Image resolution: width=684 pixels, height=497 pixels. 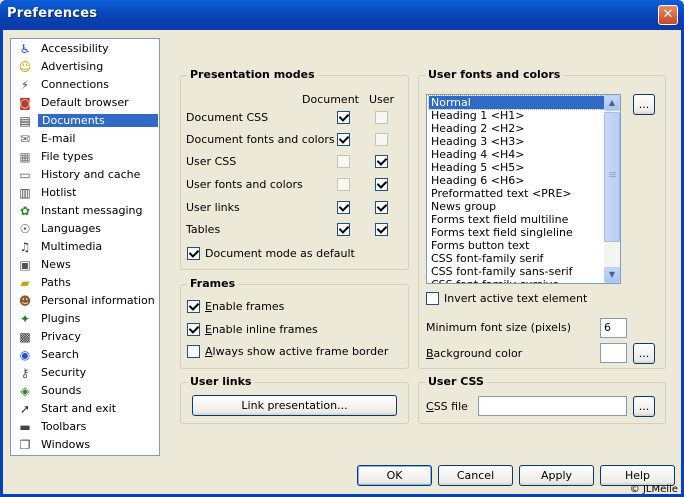 What do you see at coordinates (517, 245) in the screenshot?
I see `font-list-item: Forms button text` at bounding box center [517, 245].